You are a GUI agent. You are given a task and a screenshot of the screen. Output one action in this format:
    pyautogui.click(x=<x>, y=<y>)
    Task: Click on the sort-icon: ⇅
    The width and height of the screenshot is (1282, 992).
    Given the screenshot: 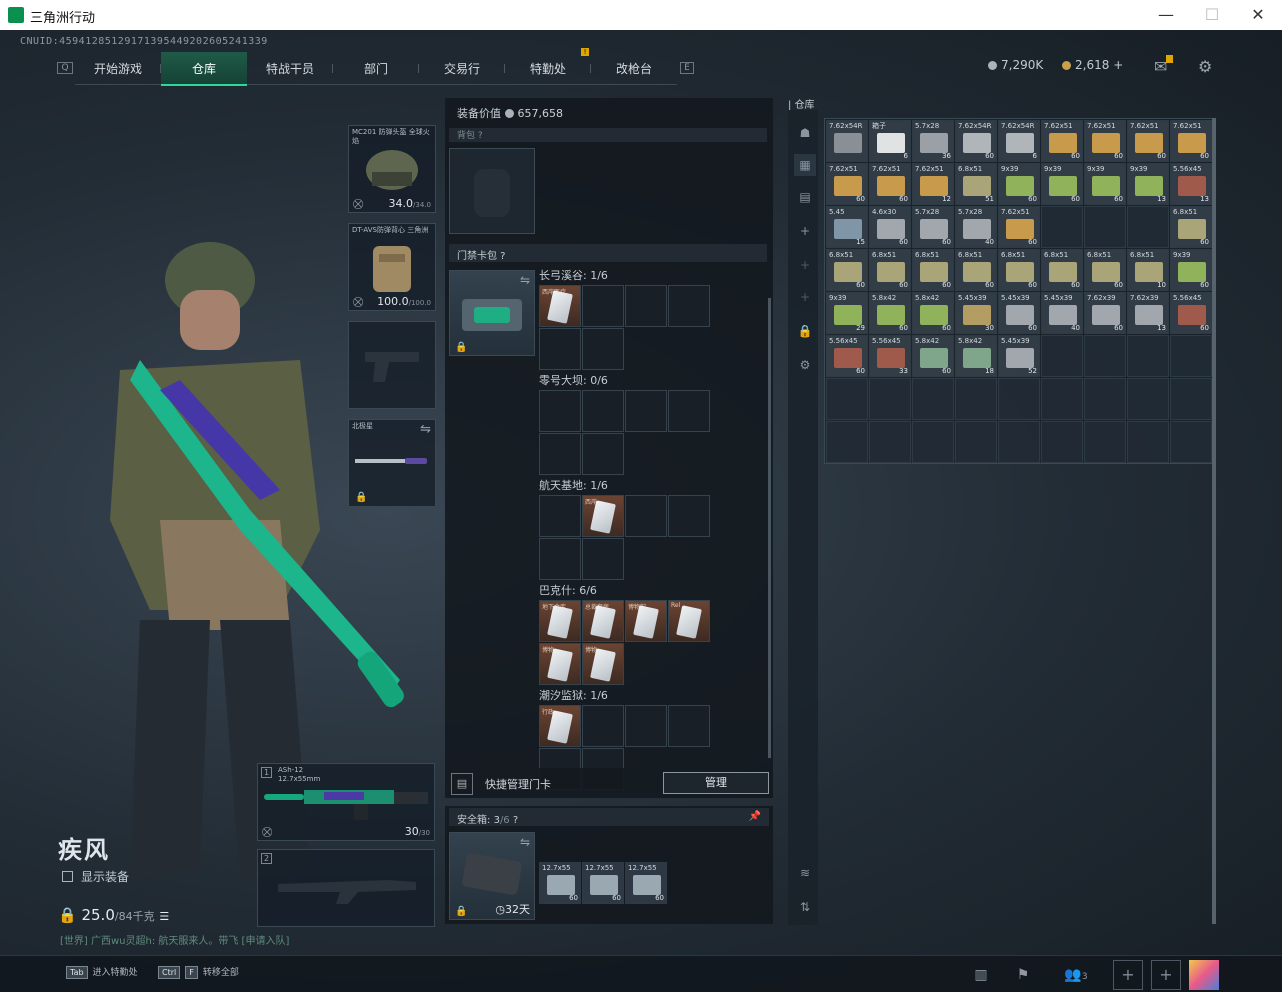 What is the action you would take?
    pyautogui.click(x=805, y=907)
    